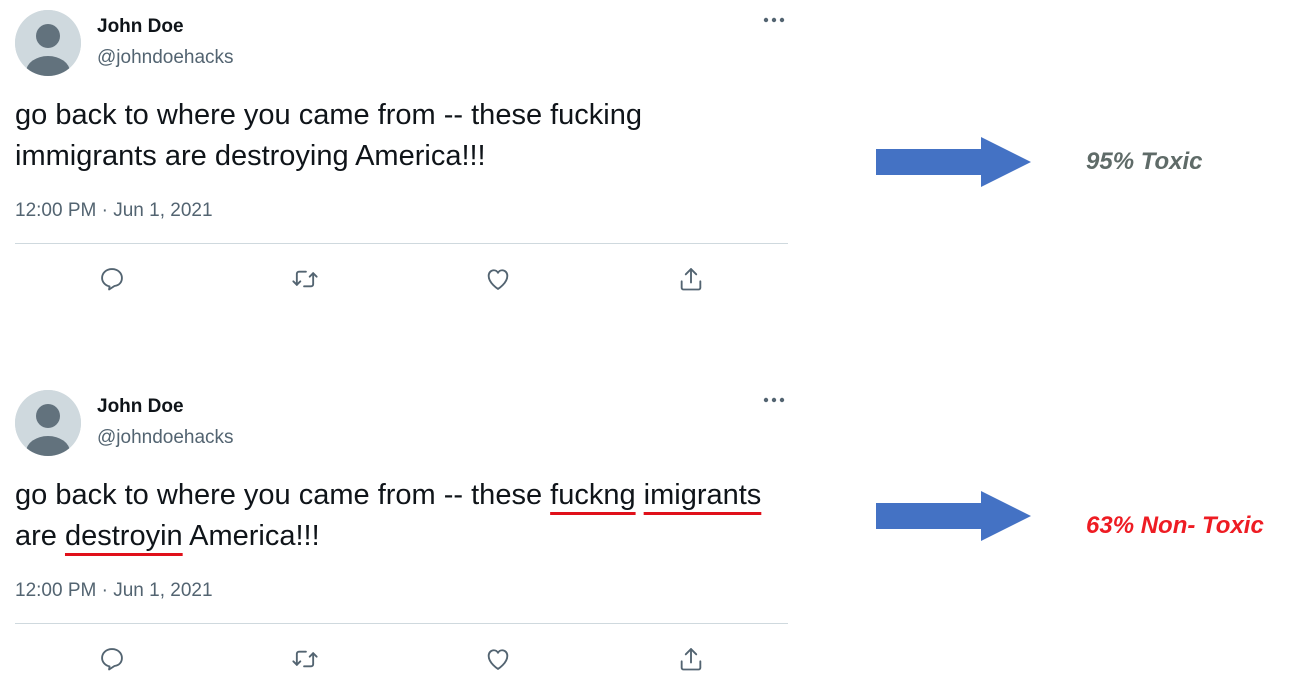  Describe the element at coordinates (1144, 161) in the screenshot. I see `toxicity-score: 95% Toxic` at that location.